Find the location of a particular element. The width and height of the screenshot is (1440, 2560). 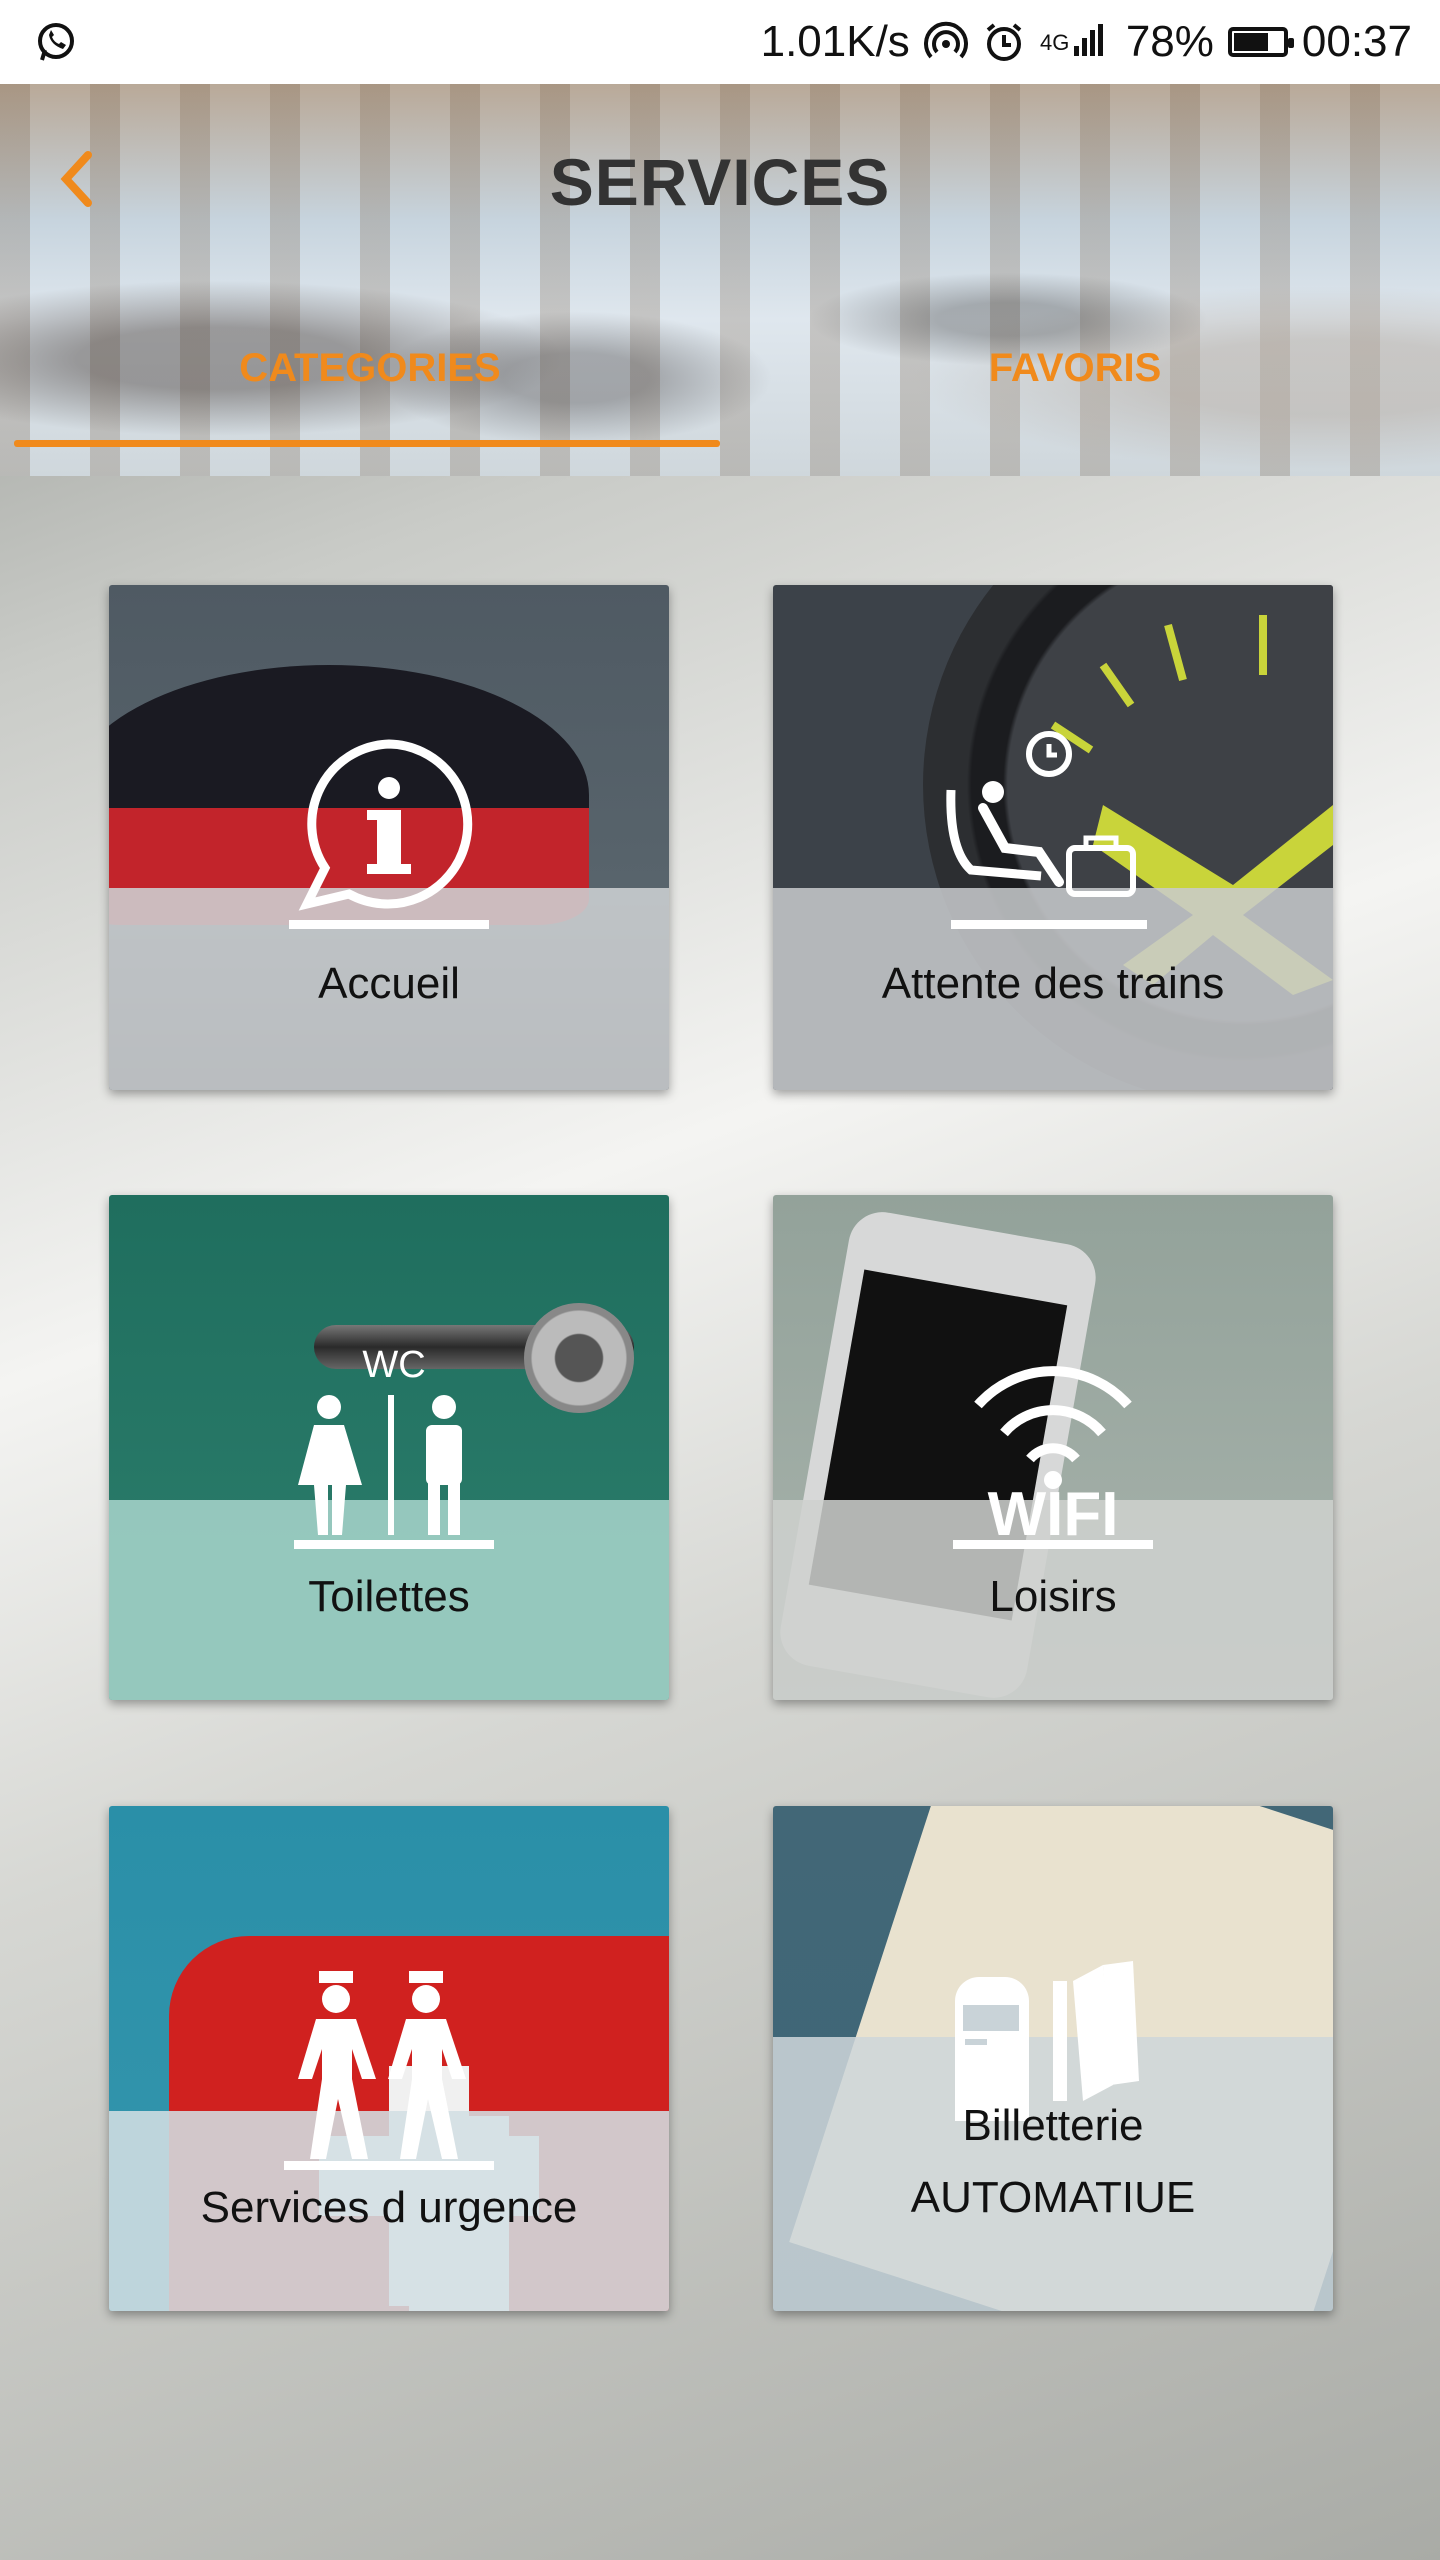

alarm-icon is located at coordinates (1004, 42).